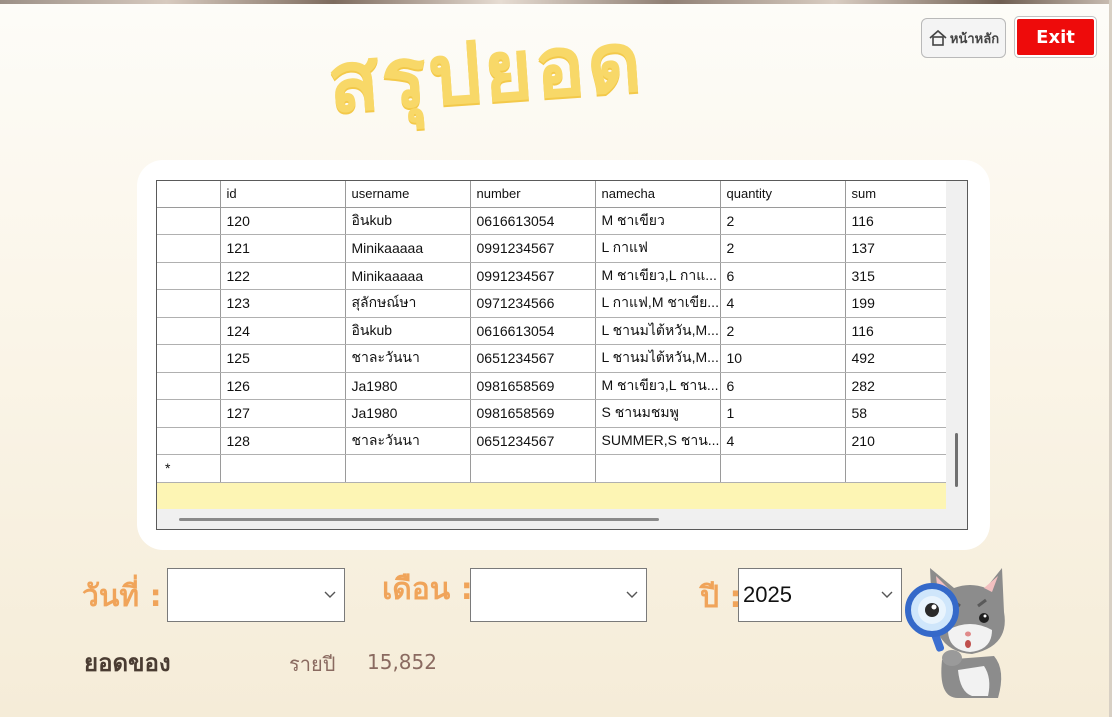 The height and width of the screenshot is (717, 1112). What do you see at coordinates (658, 194) in the screenshot?
I see `column-header-namecha: namecha` at bounding box center [658, 194].